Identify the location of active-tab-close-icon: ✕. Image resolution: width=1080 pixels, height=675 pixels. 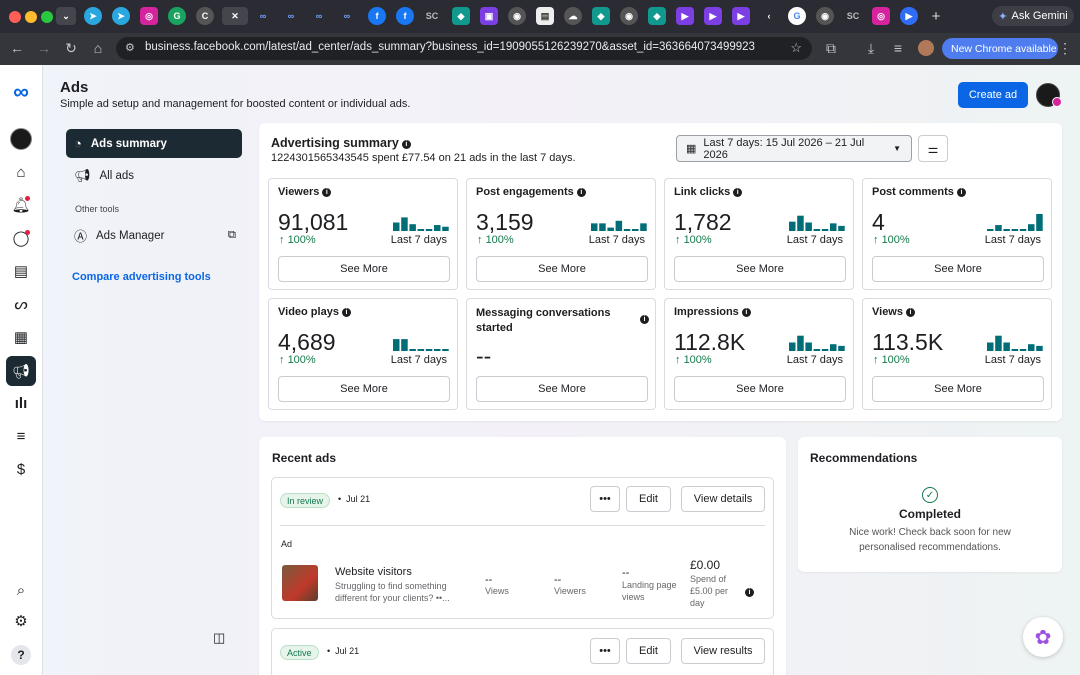
(235, 16).